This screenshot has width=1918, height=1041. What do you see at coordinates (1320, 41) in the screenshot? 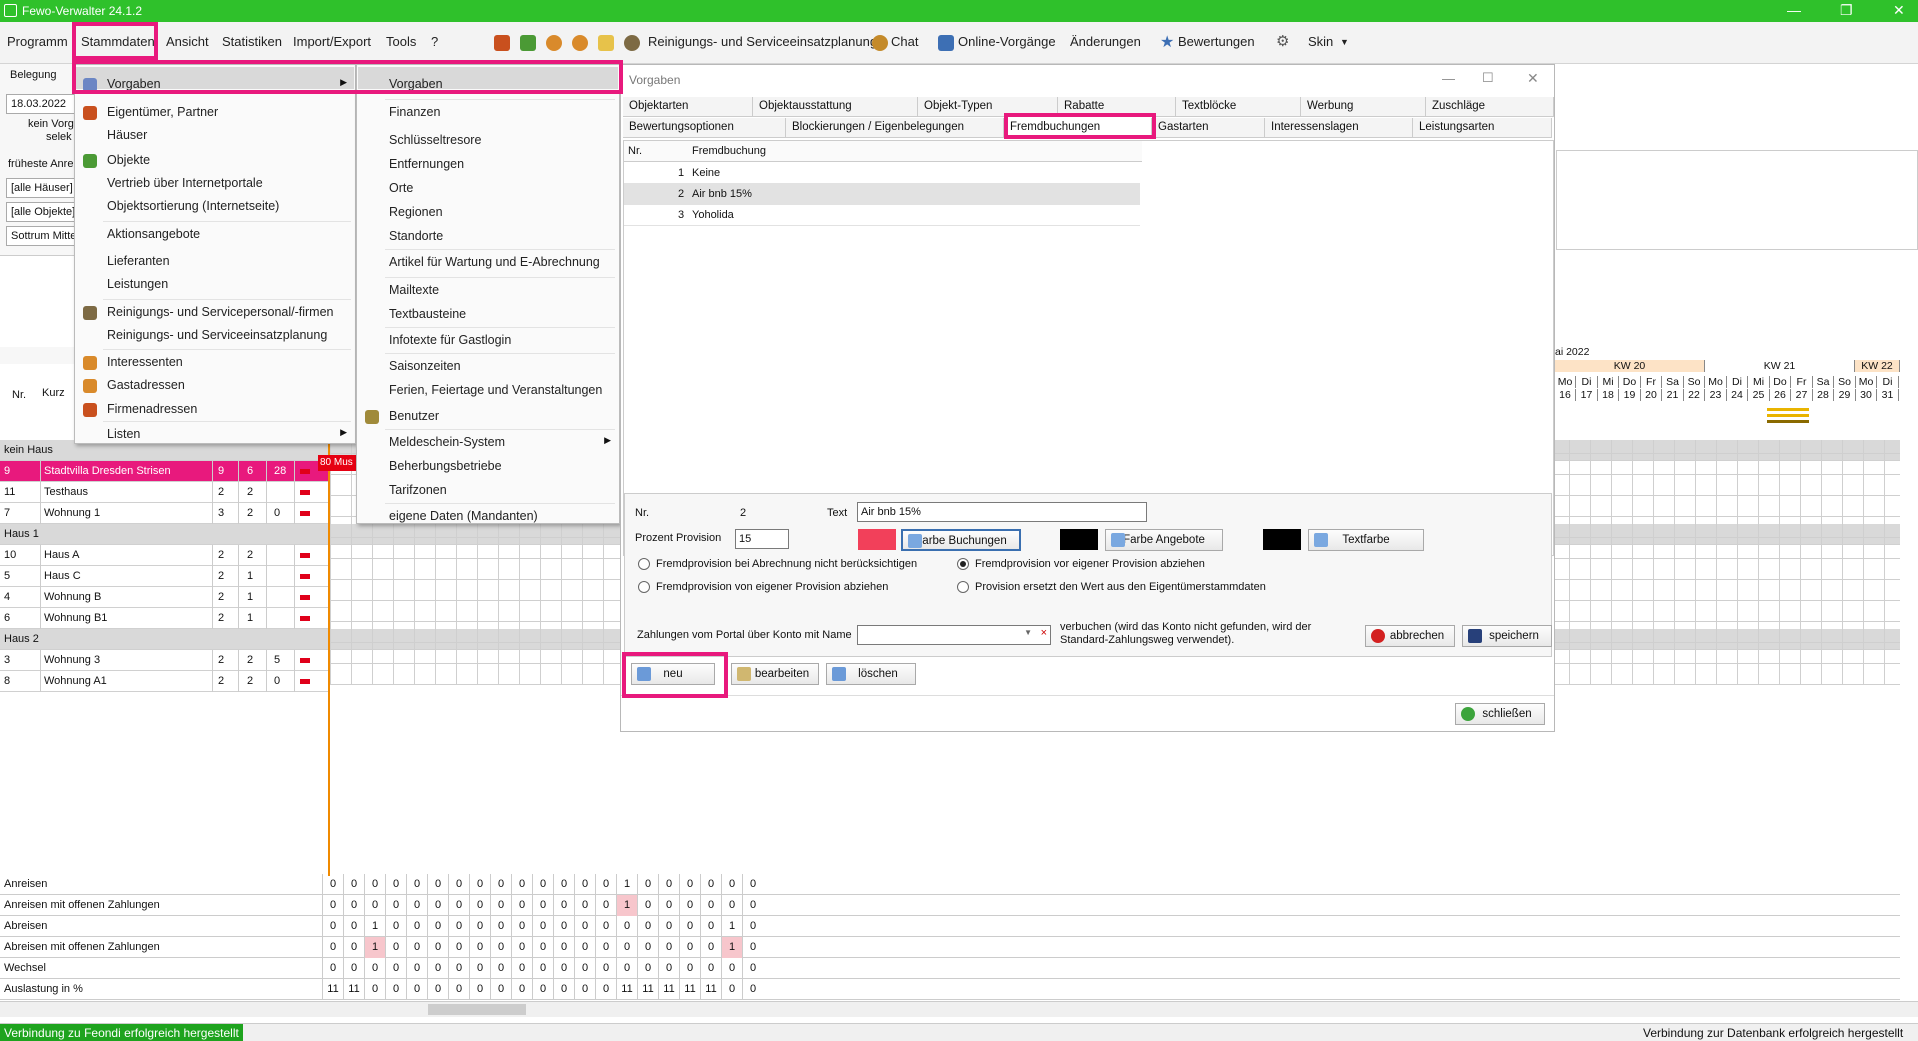
I see `toolbar-skin: Skin` at bounding box center [1320, 41].